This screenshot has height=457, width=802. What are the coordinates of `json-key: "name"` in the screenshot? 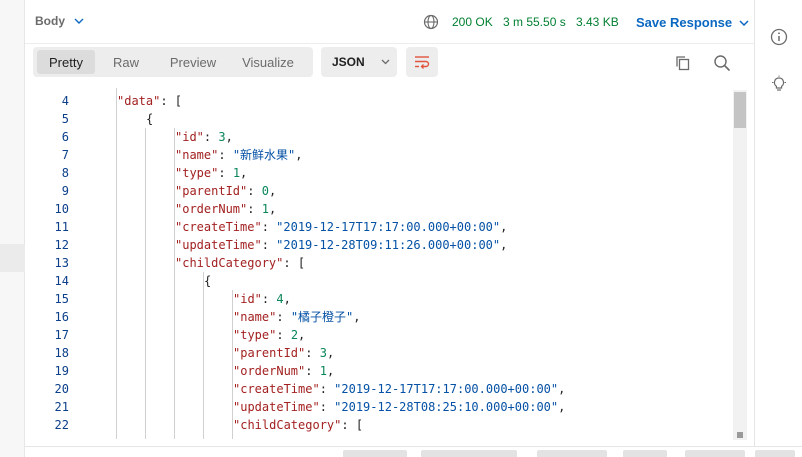 It's located at (255, 317).